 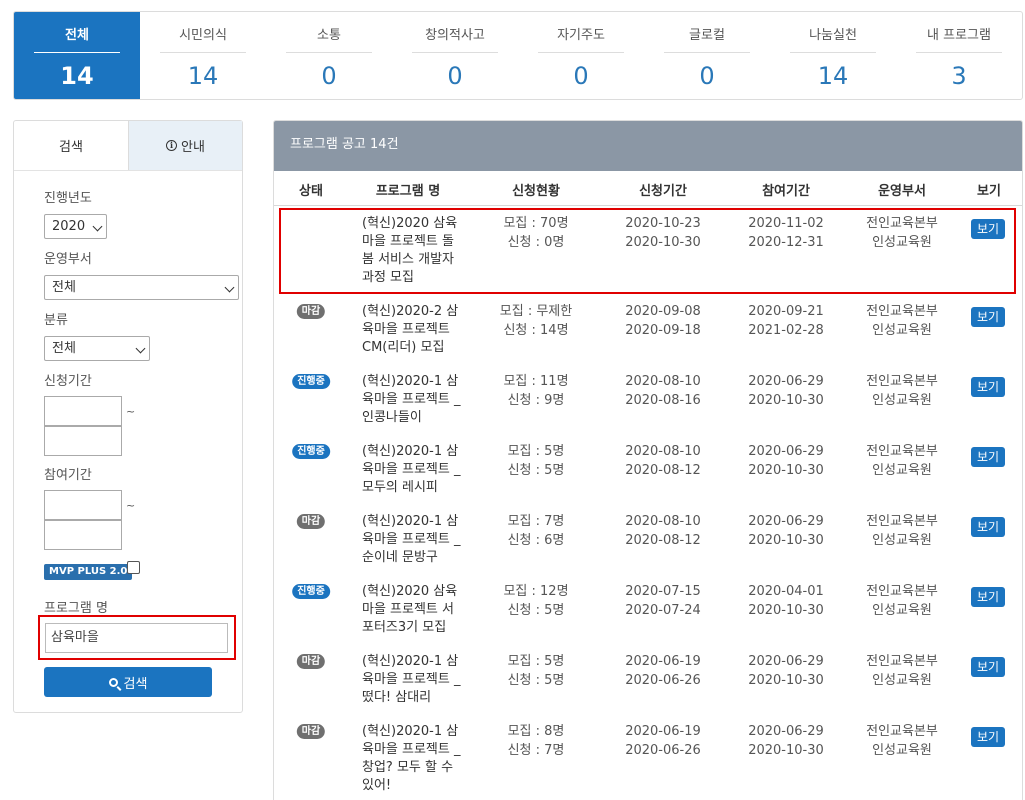 I want to click on participate-end-date: 2021-02-28, so click(x=786, y=330).